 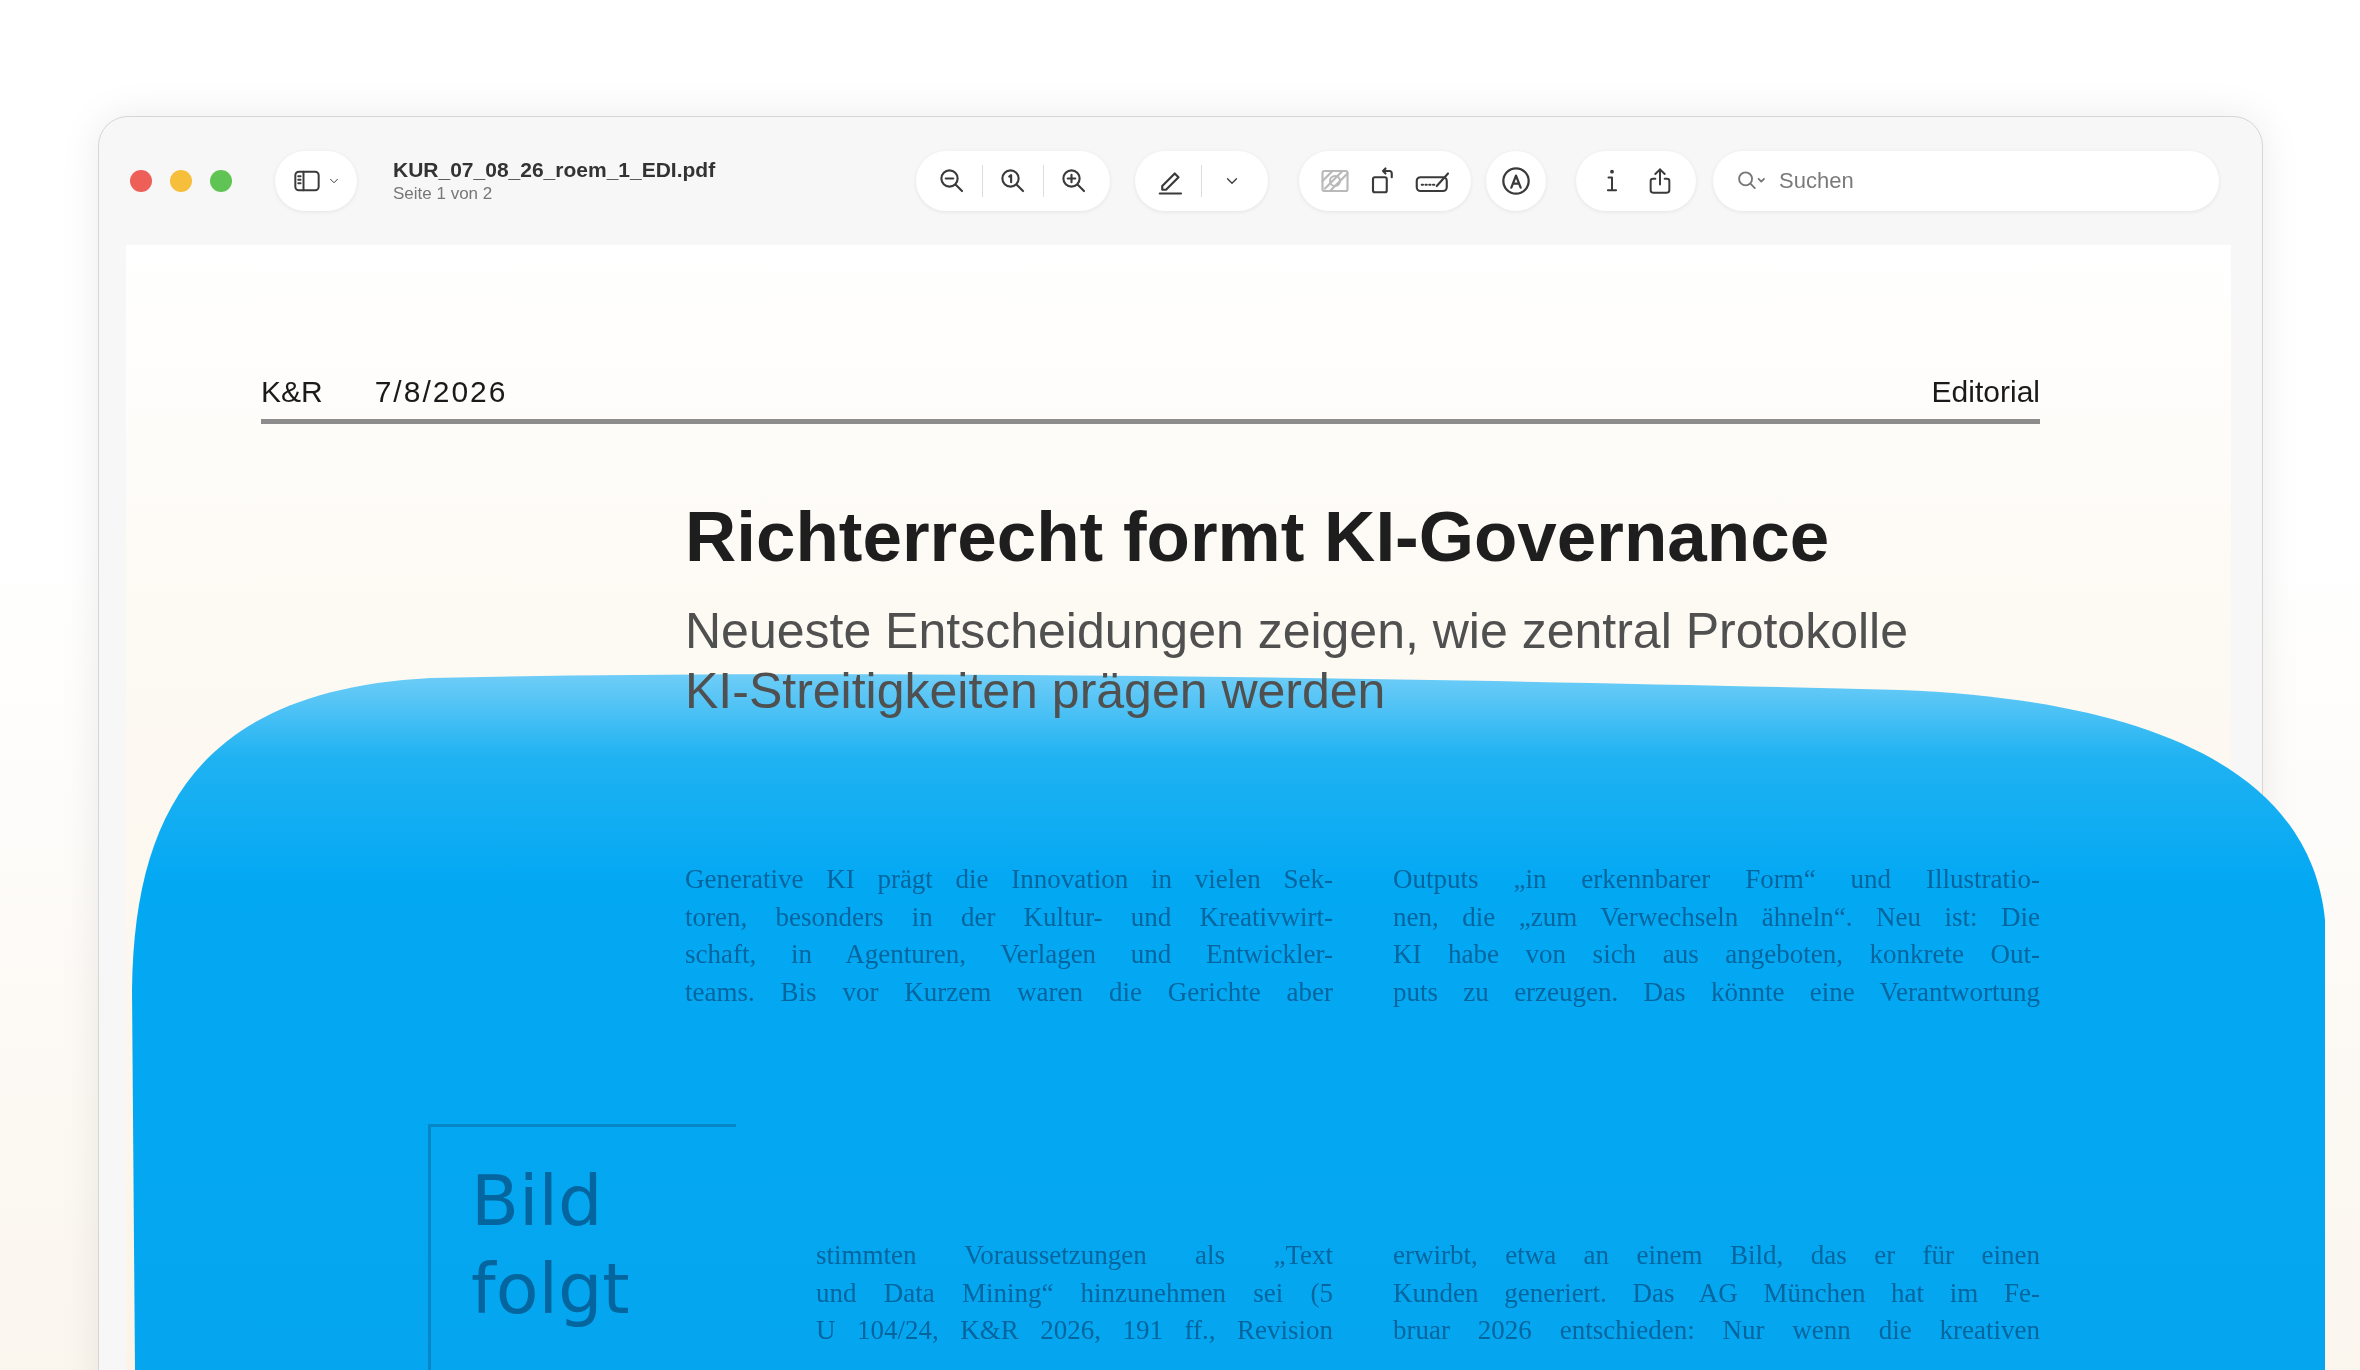 I want to click on body-text-line: Generative KI prägt die Innovation in vielen Sek-, so click(x=1009, y=879).